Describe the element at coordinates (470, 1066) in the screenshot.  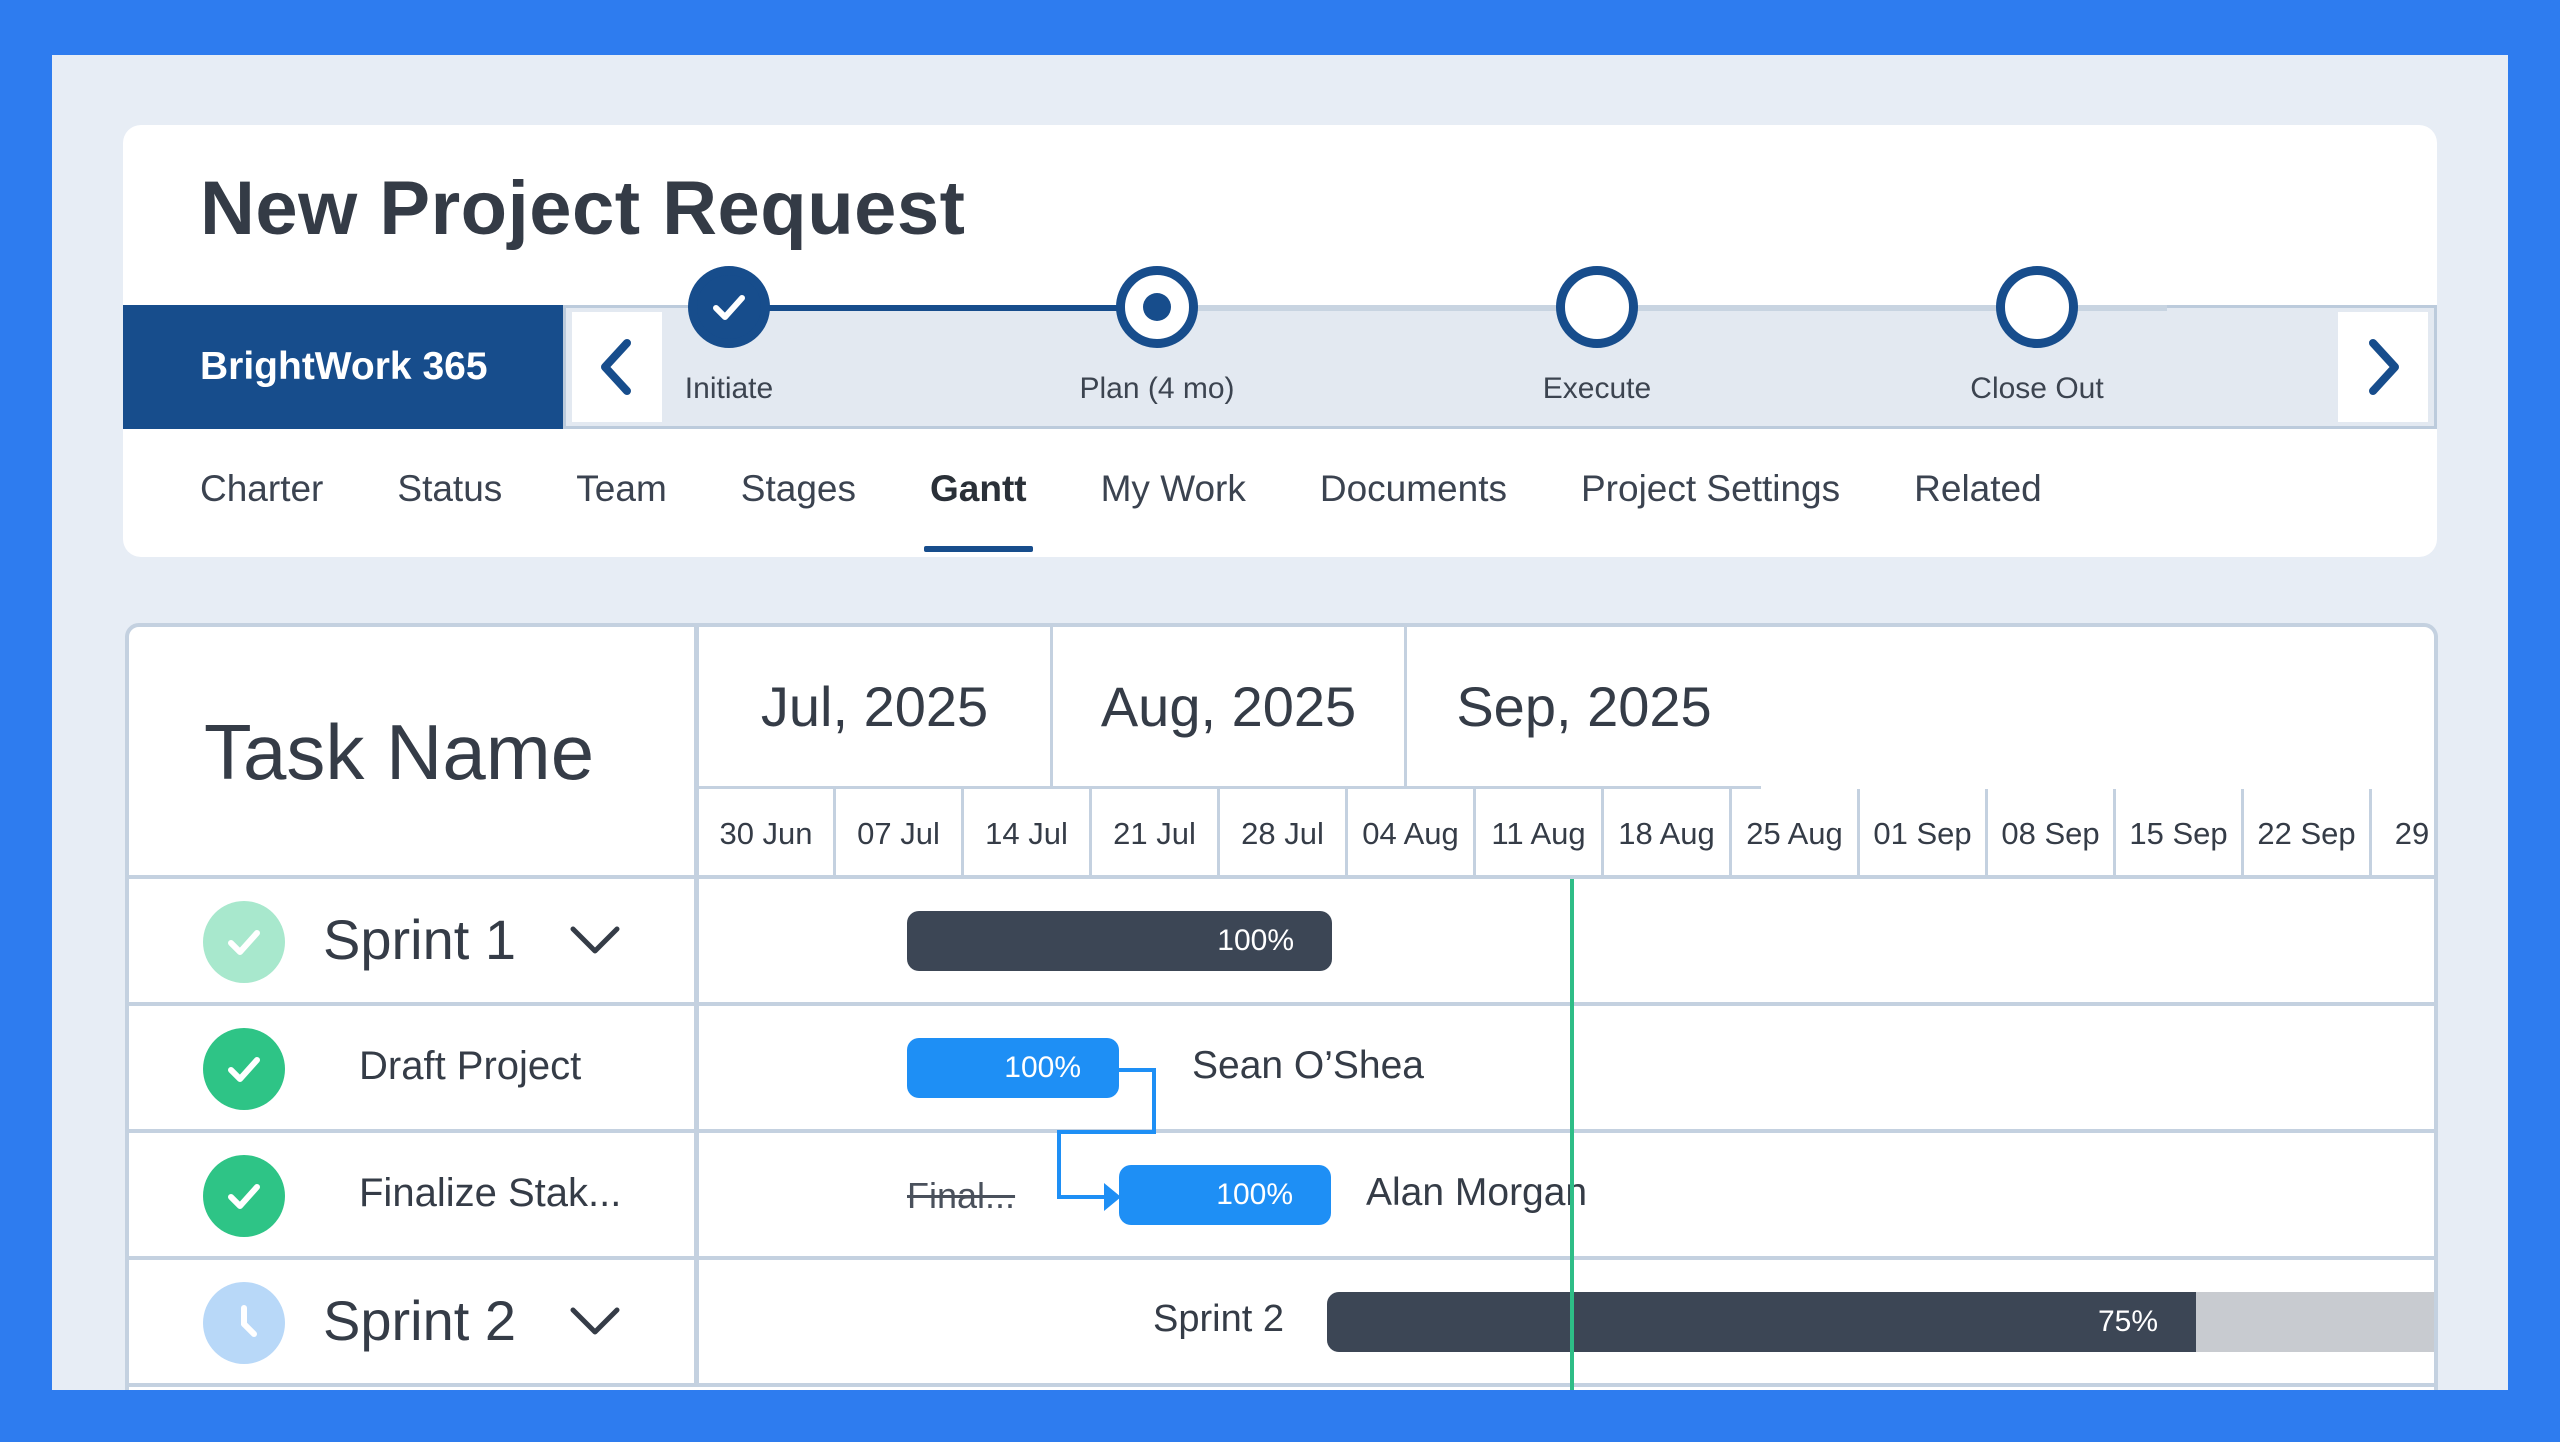
I see `task-name: Draft Project` at that location.